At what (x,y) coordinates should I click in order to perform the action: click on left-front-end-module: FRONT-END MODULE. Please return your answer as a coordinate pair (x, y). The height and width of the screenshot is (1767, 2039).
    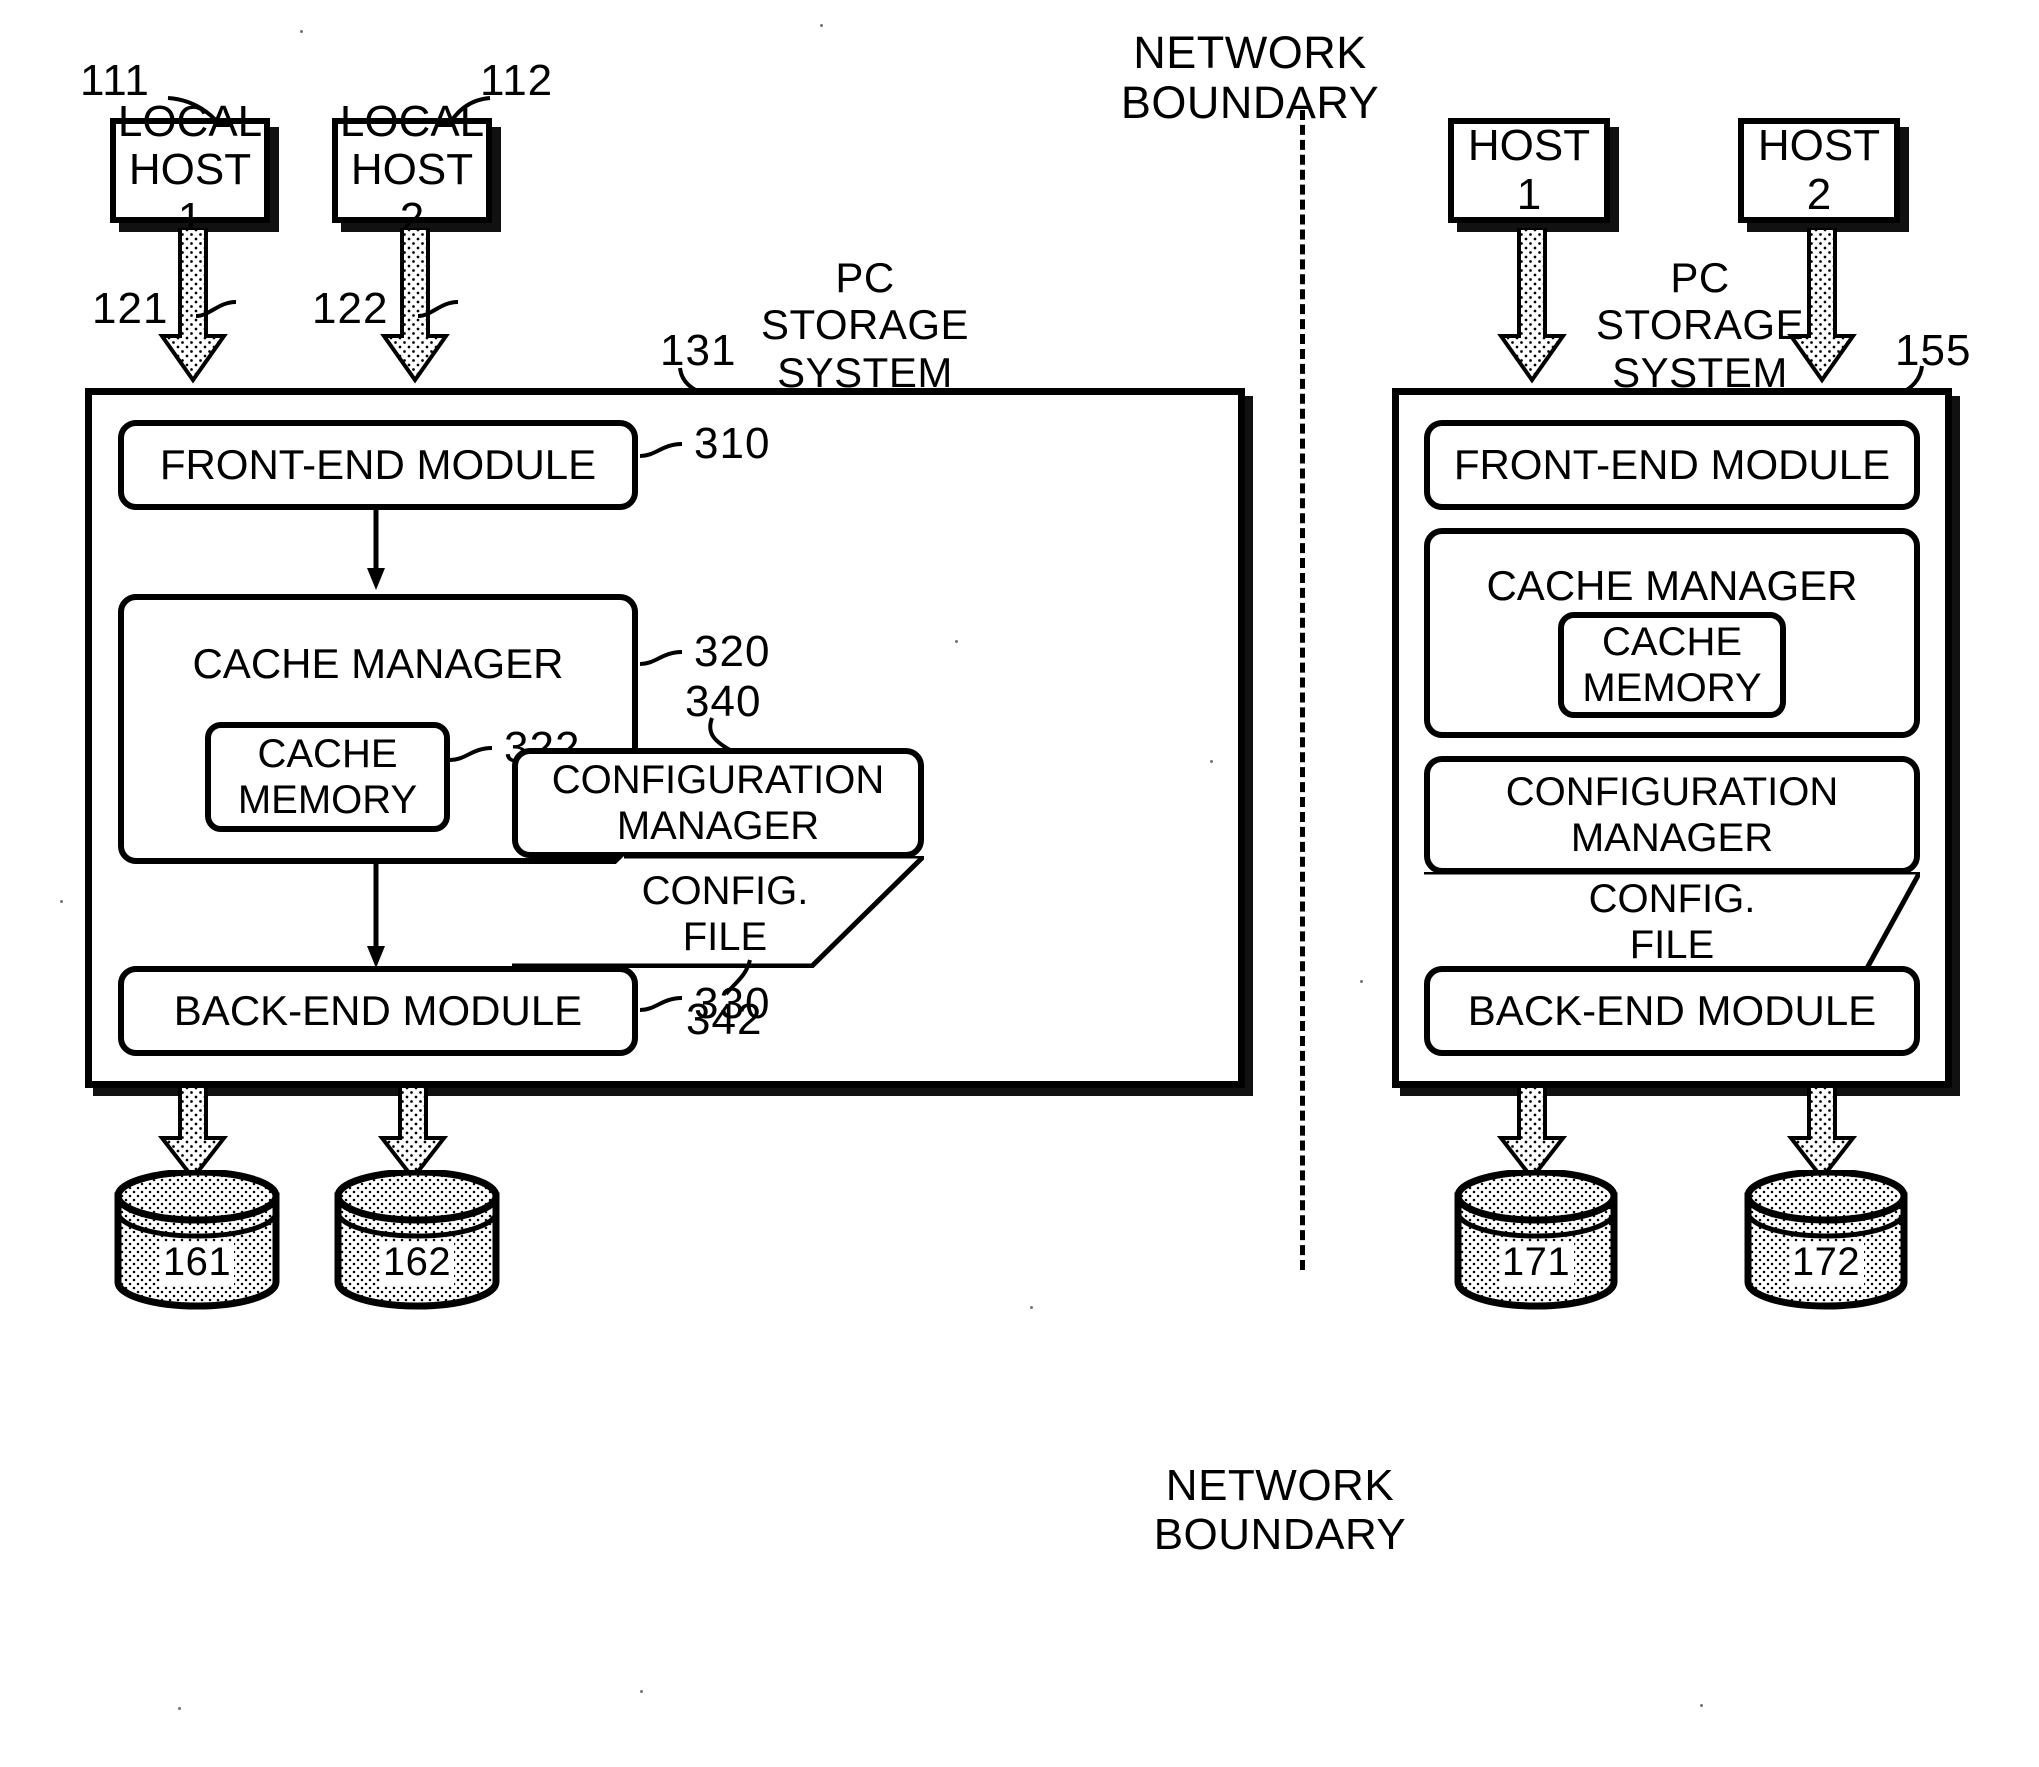
    Looking at the image, I should click on (378, 465).